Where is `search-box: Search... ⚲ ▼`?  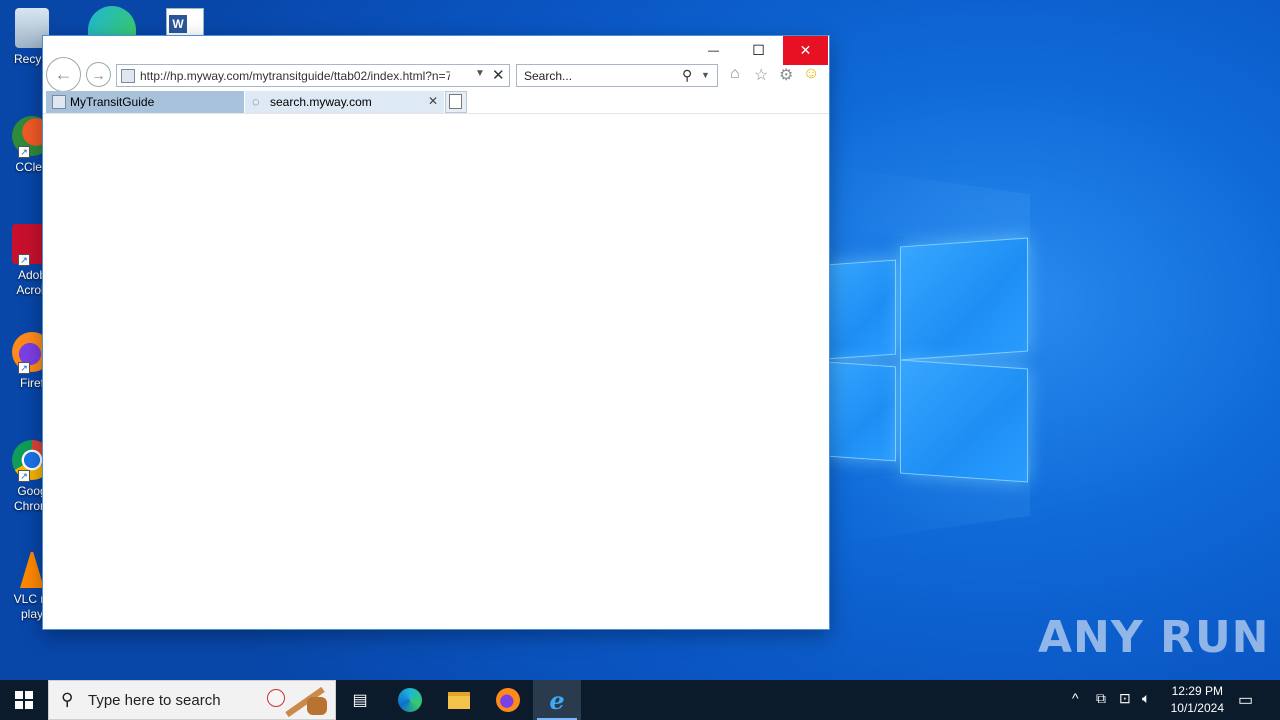 search-box: Search... ⚲ ▼ is located at coordinates (617, 75).